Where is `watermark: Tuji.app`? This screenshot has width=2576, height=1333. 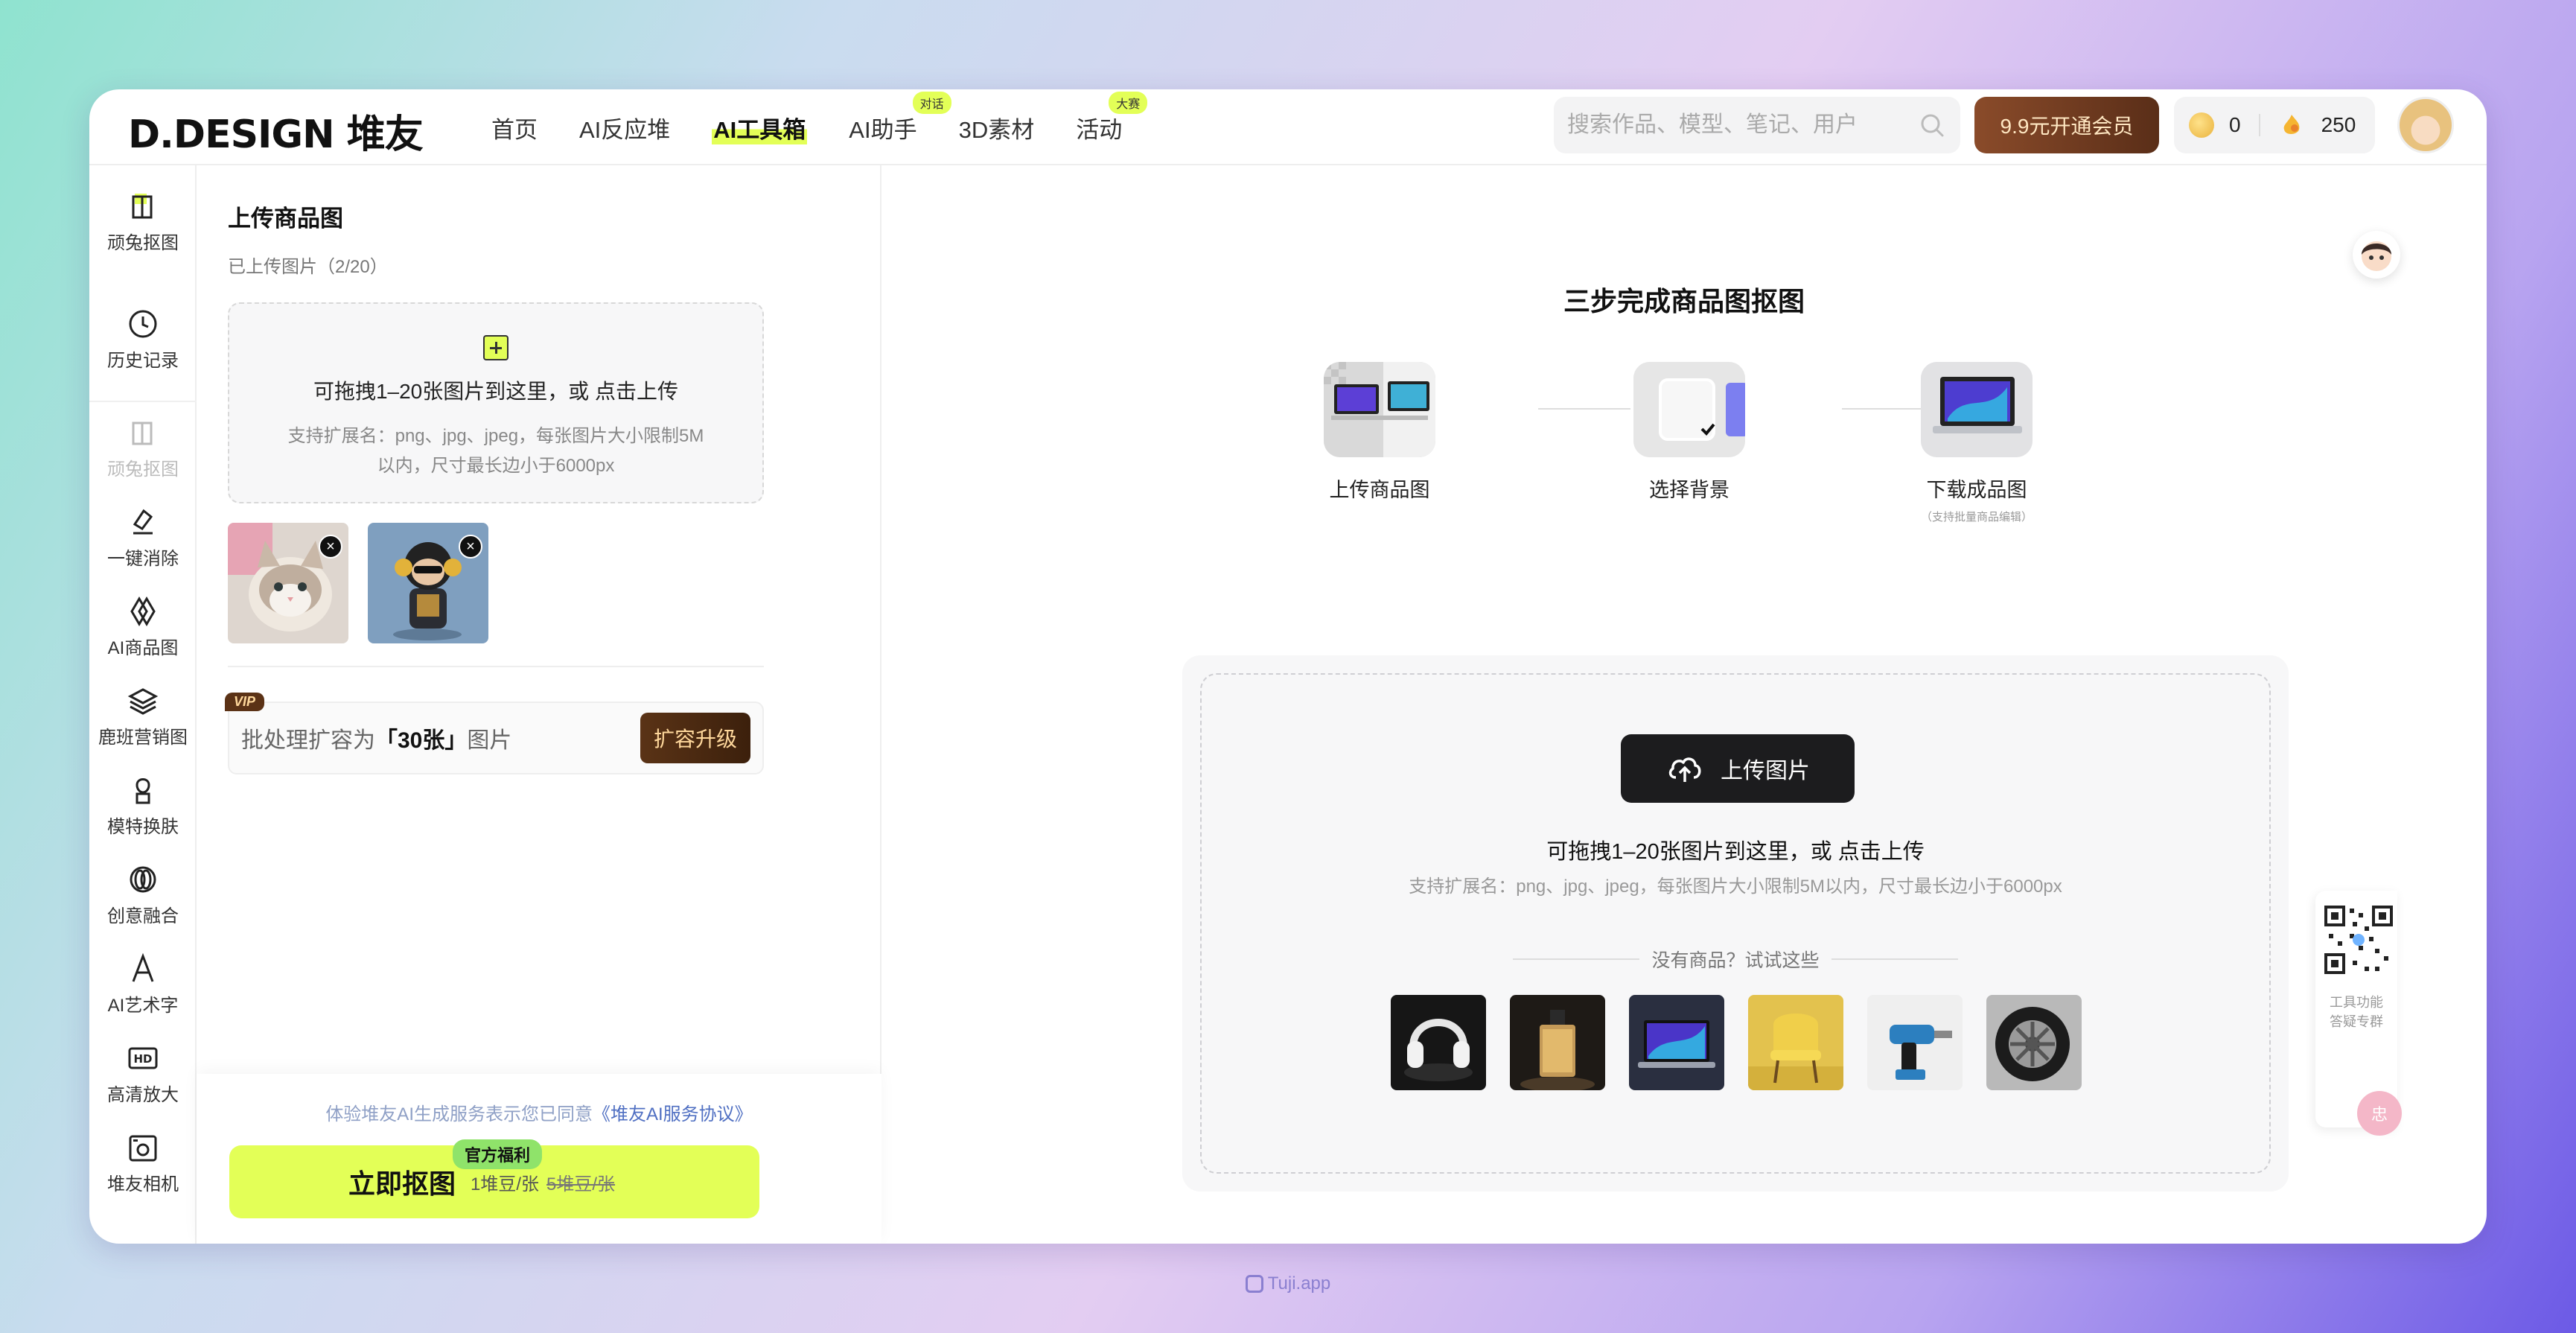
watermark: Tuji.app is located at coordinates (1288, 1283).